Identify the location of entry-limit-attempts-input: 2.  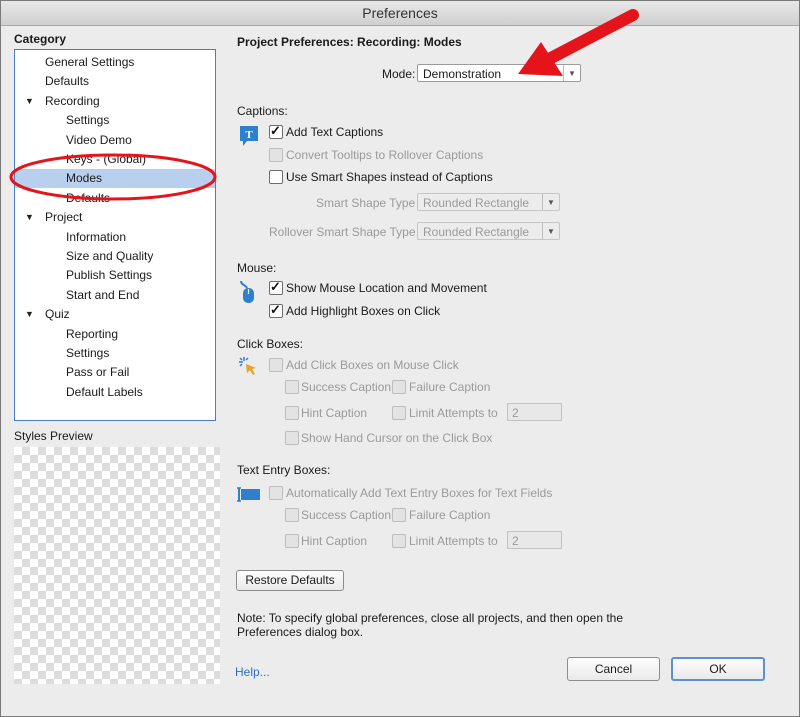
(534, 540).